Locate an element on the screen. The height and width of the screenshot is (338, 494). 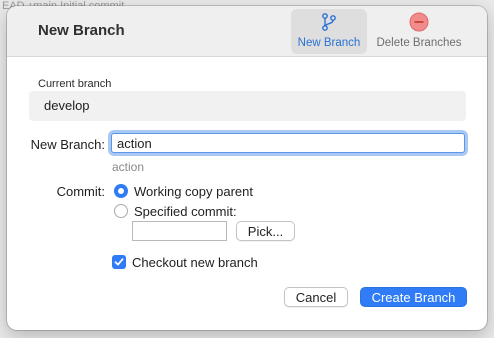
commit-label: Commit: is located at coordinates (80, 191).